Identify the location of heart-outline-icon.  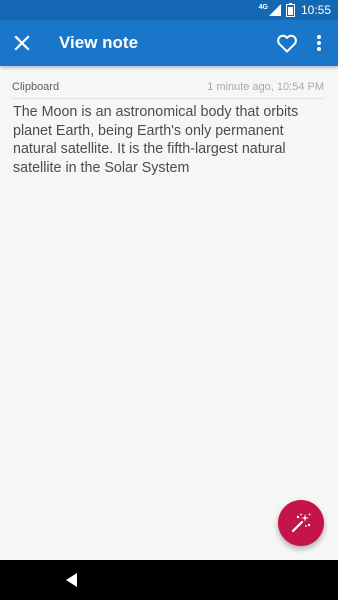
(287, 43).